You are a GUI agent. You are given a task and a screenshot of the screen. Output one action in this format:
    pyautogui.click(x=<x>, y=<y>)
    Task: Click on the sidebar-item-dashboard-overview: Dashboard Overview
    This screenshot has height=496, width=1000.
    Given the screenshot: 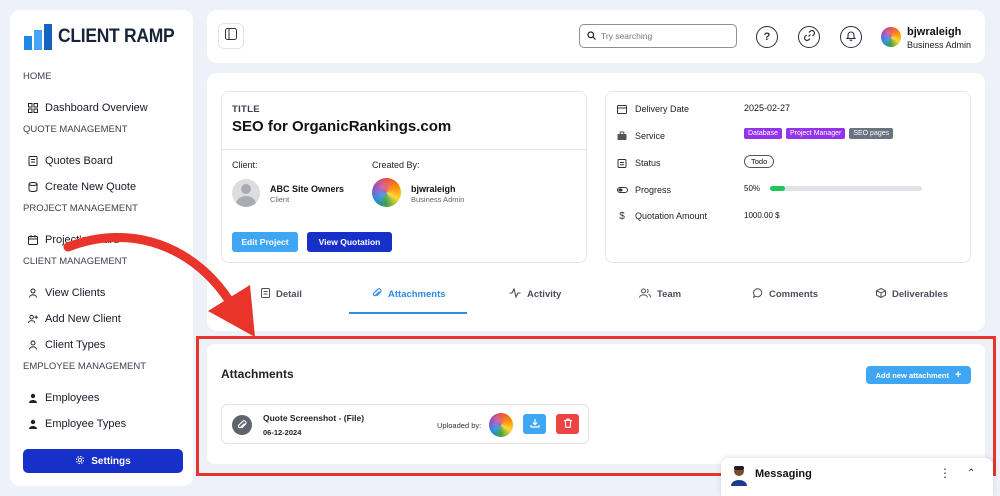 What is the action you would take?
    pyautogui.click(x=101, y=108)
    